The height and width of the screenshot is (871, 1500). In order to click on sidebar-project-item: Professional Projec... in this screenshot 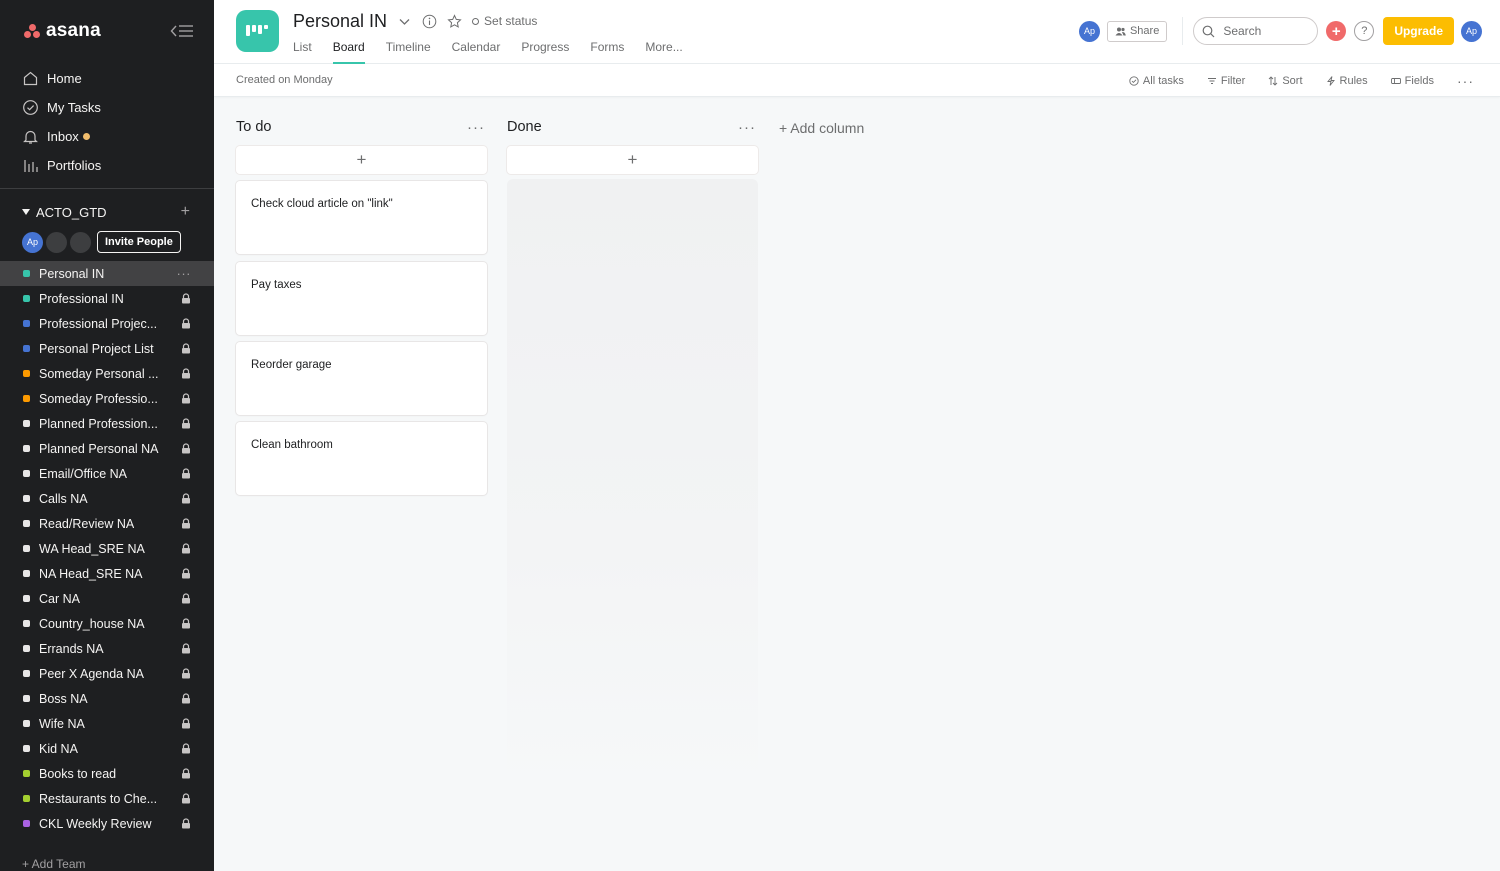, I will do `click(107, 323)`.